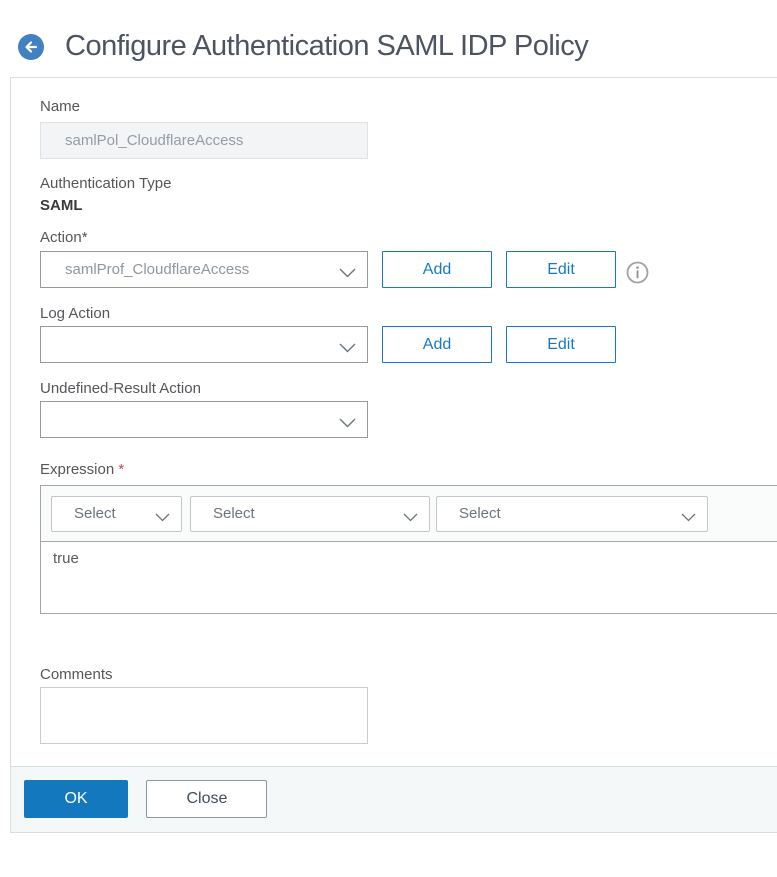 The height and width of the screenshot is (877, 777). Describe the element at coordinates (76, 674) in the screenshot. I see `comments-label: Comments` at that location.